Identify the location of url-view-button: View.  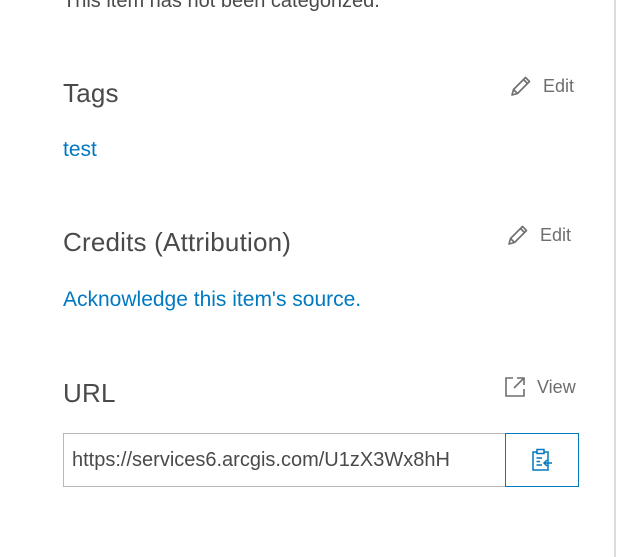
(539, 387).